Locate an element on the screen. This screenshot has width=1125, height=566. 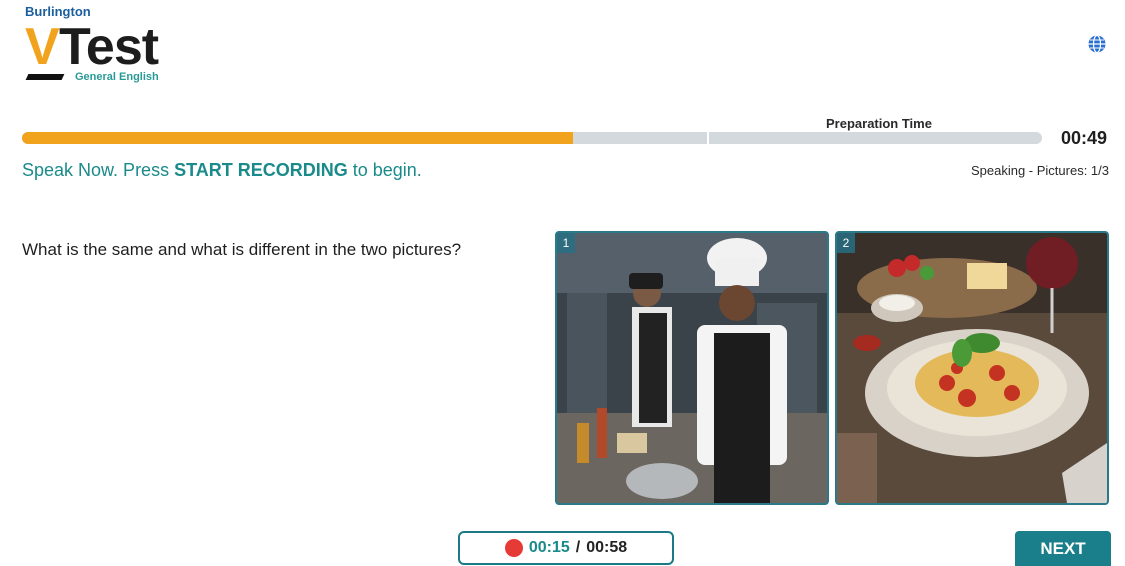
picture-1: 1 is located at coordinates (692, 368).